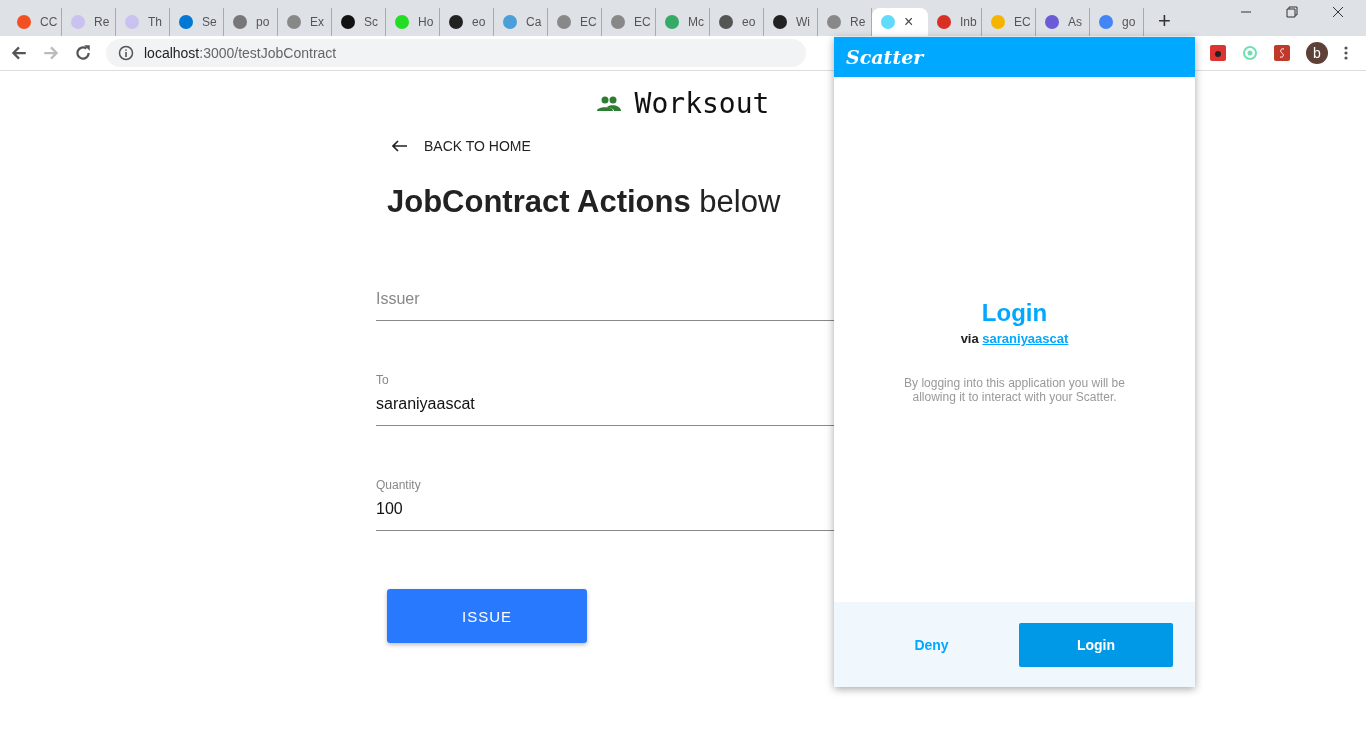 The image size is (1366, 729). I want to click on menu-icon, so click(1346, 53).